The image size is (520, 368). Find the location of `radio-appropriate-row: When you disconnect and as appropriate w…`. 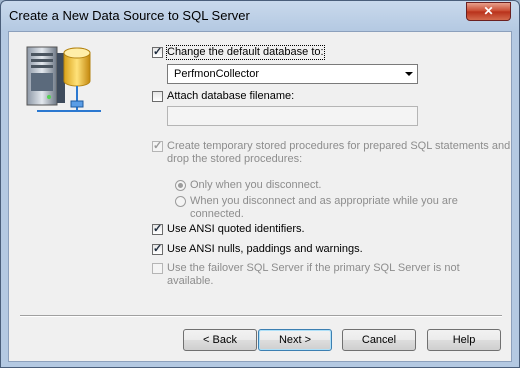

radio-appropriate-row: When you disconnect and as appropriate w… is located at coordinates (316, 208).